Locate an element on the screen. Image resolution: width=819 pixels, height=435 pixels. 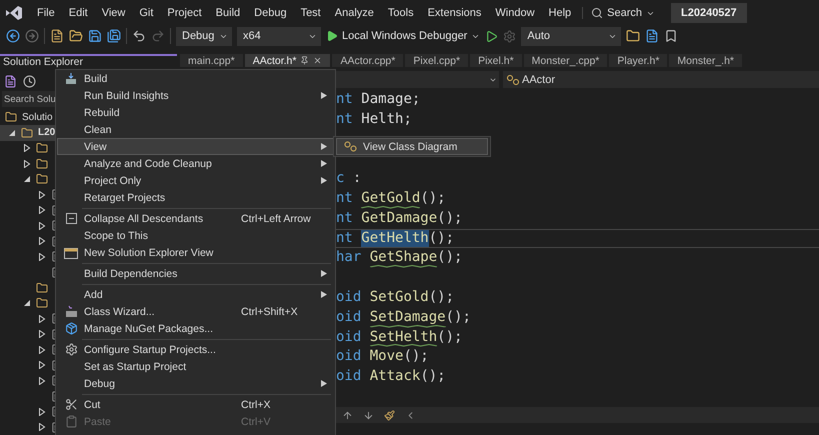
code-line: nt Helth; is located at coordinates (374, 119).